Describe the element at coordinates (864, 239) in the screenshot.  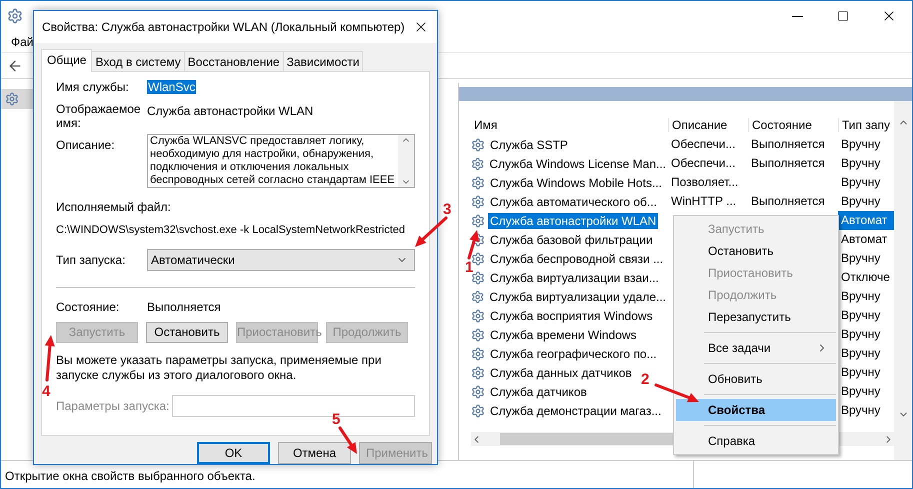
I see `table-cell-text: Автомат` at that location.